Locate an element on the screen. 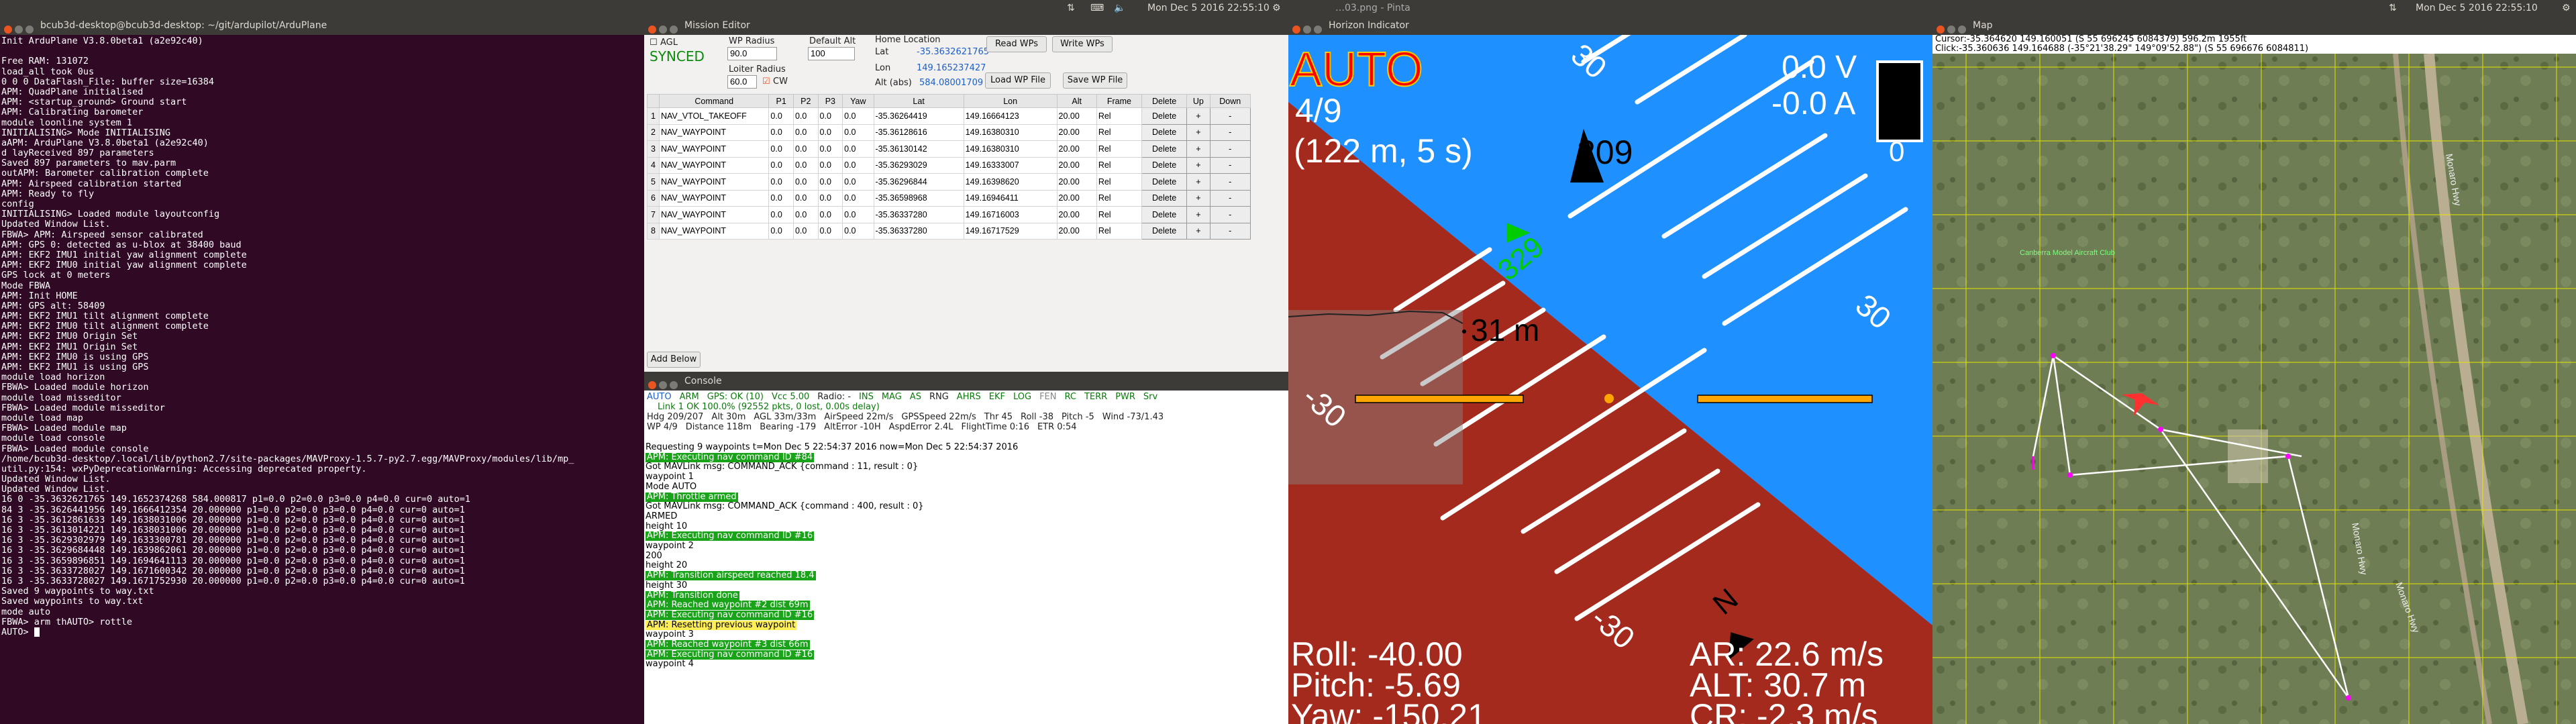 This screenshot has width=2576, height=724. column-header: Yaw is located at coordinates (858, 101).